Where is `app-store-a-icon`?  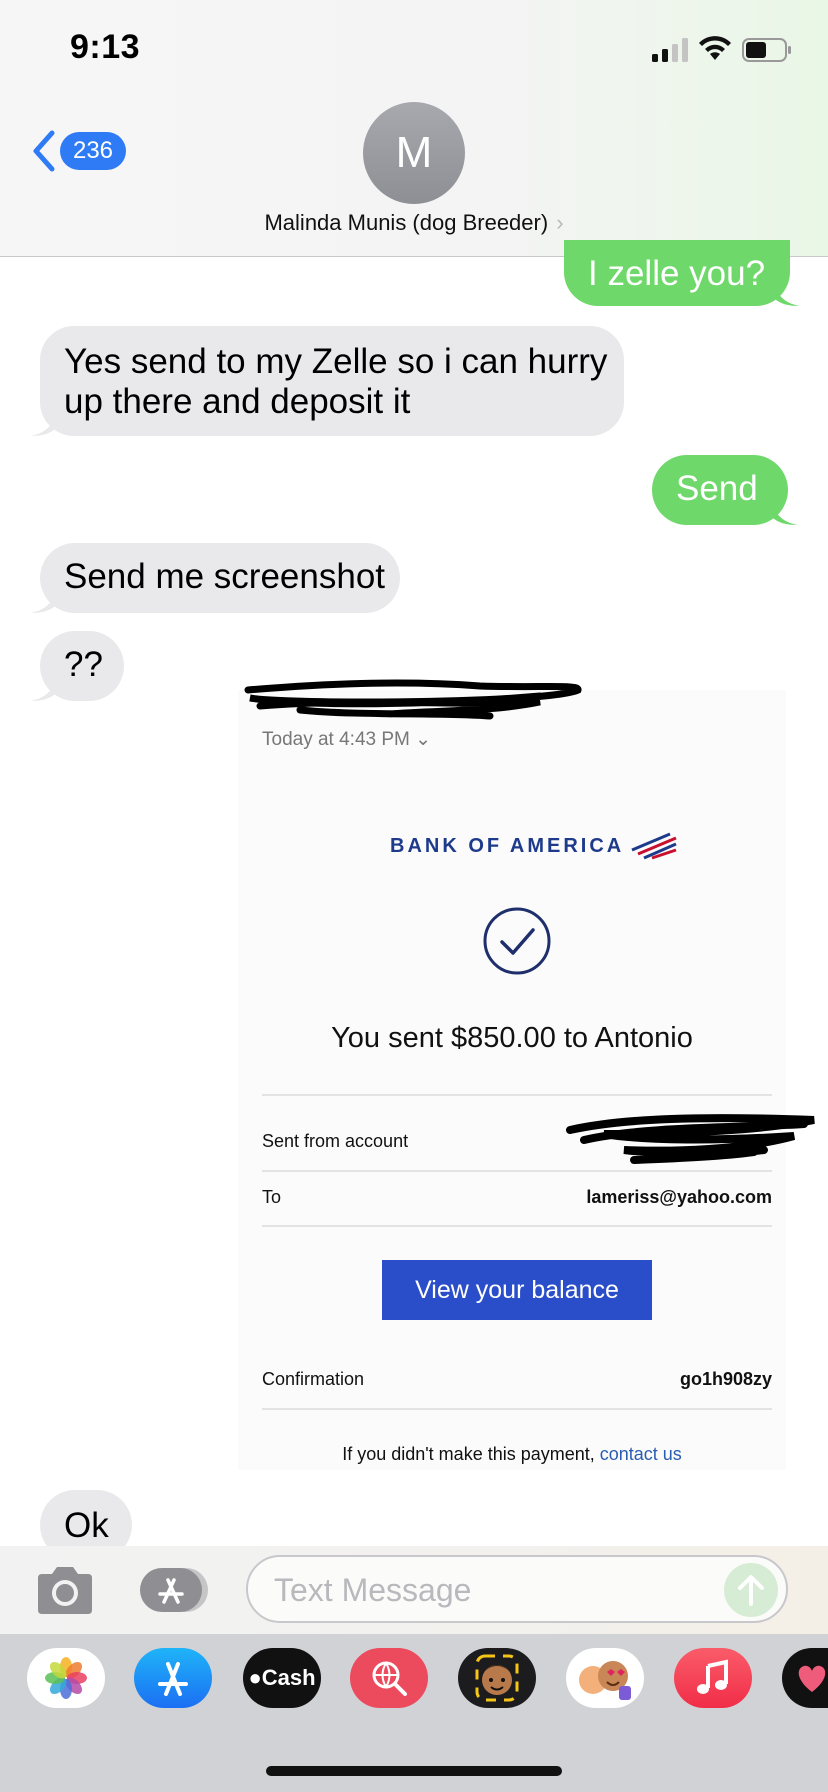 app-store-a-icon is located at coordinates (173, 1679).